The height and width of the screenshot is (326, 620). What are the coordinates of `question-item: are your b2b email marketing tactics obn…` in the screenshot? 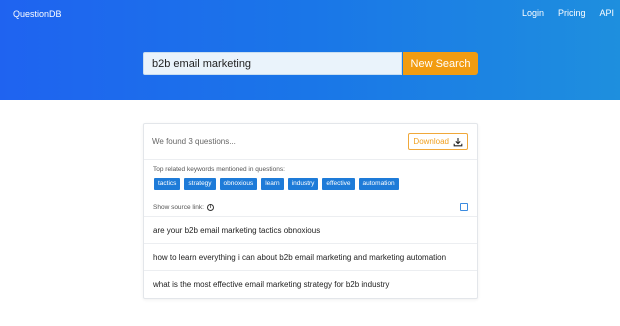 It's located at (310, 230).